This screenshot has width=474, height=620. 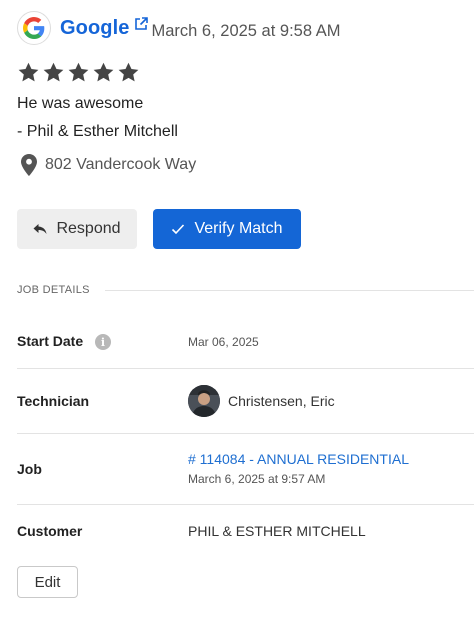 What do you see at coordinates (29, 165) in the screenshot?
I see `map-pin-icon` at bounding box center [29, 165].